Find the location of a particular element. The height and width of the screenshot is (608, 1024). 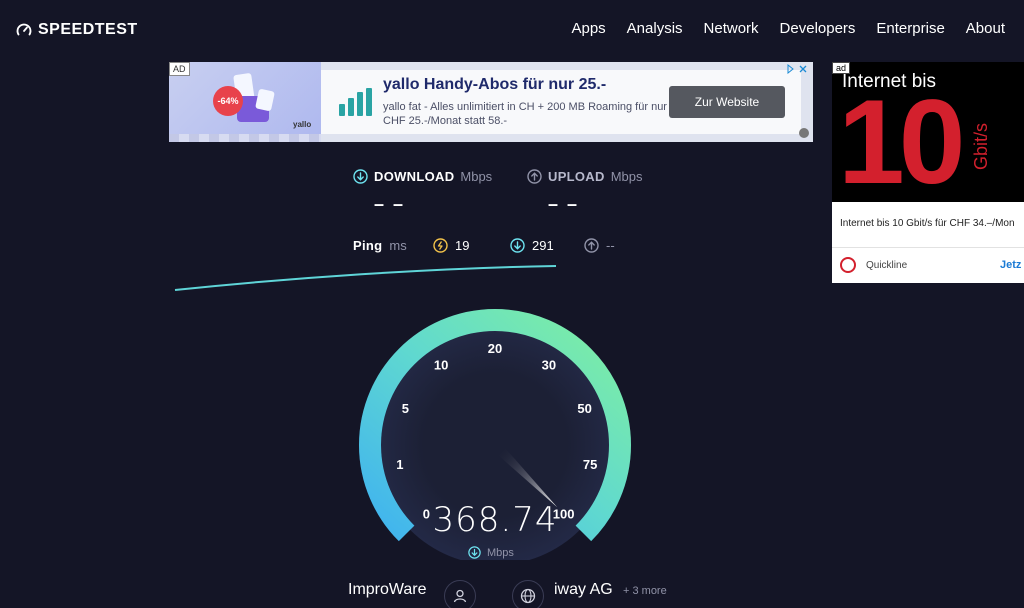

nav-apps: Apps is located at coordinates (588, 28).